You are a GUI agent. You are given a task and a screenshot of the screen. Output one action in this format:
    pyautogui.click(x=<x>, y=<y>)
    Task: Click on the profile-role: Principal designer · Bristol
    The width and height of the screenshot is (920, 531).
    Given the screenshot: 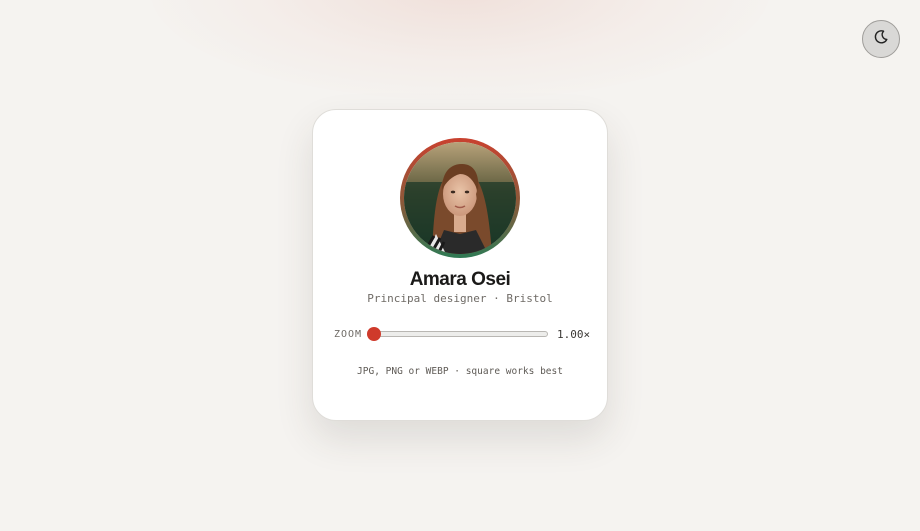 What is the action you would take?
    pyautogui.click(x=460, y=298)
    